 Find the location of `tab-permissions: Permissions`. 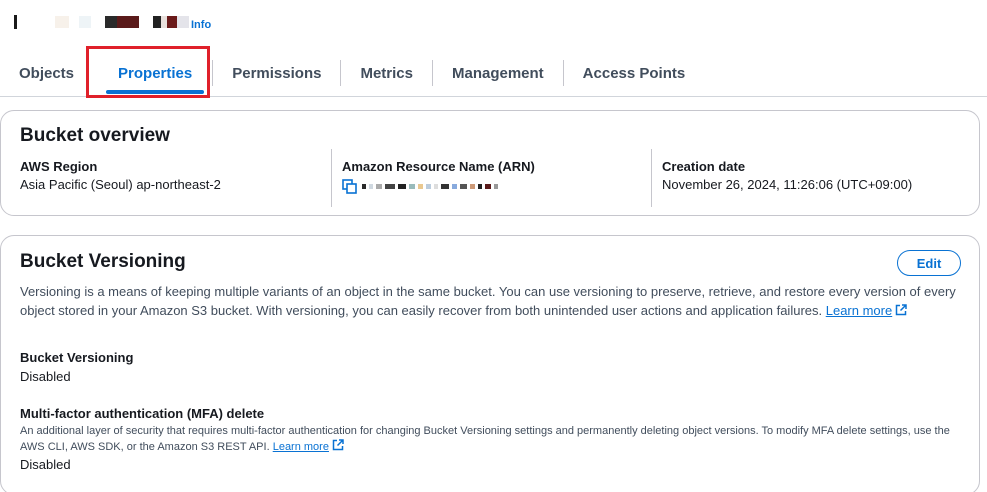

tab-permissions: Permissions is located at coordinates (276, 73).